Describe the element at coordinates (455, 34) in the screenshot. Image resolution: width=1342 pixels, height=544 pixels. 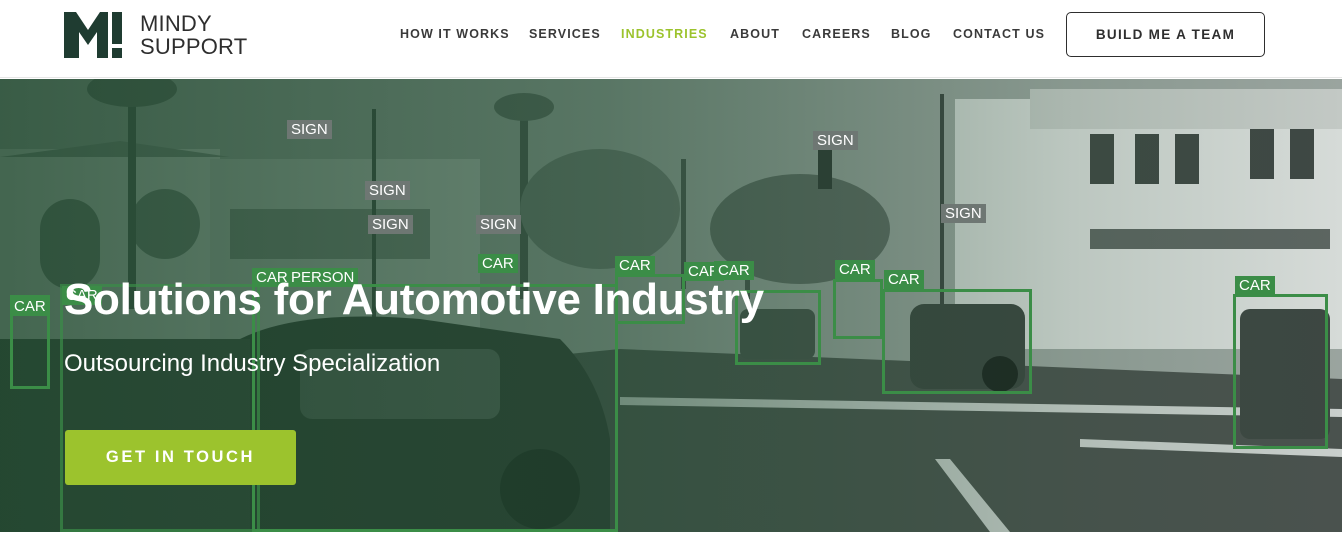
I see `nav-how-it-works: HOW IT WORKS` at that location.